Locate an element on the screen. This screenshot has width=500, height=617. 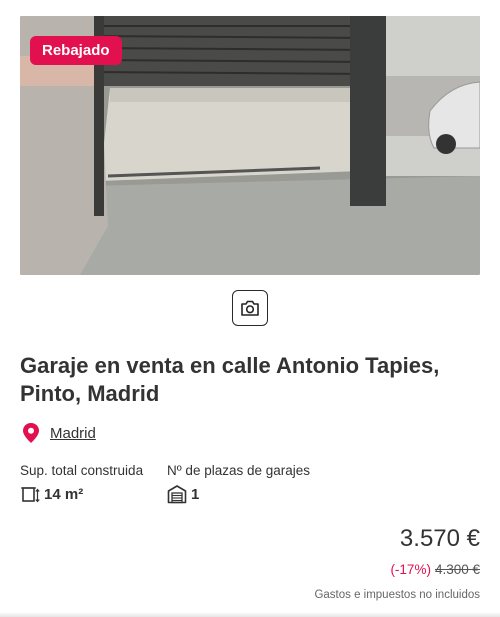
garage-icon is located at coordinates (177, 494).